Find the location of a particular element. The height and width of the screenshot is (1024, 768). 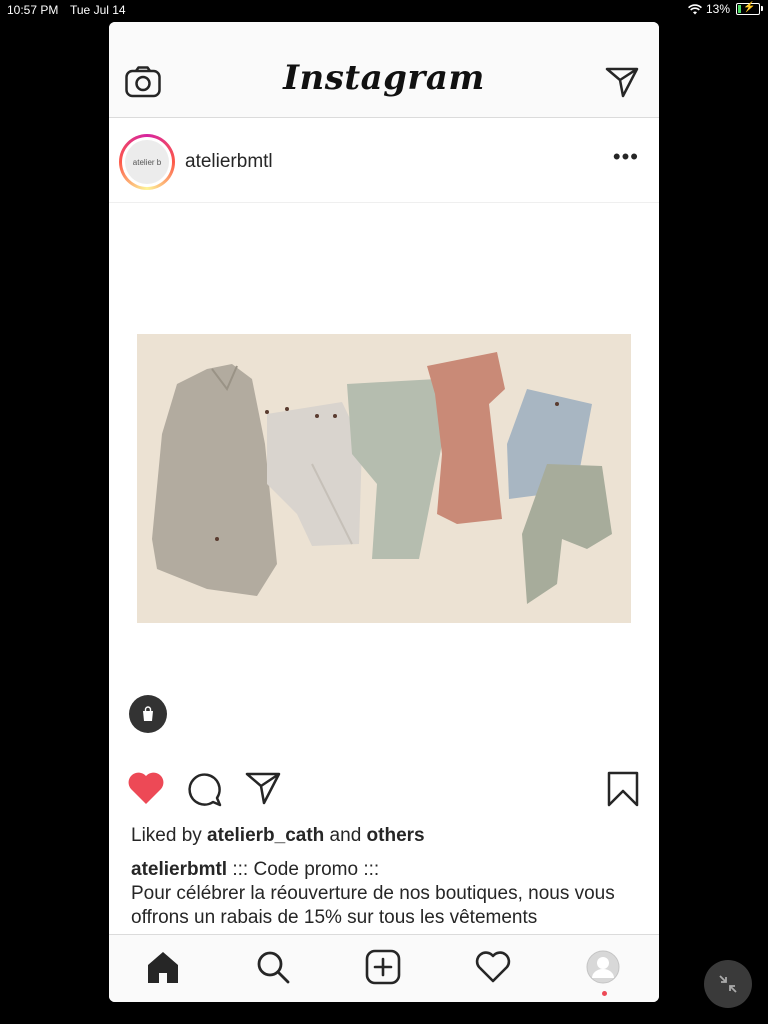

search-icon is located at coordinates (273, 969).